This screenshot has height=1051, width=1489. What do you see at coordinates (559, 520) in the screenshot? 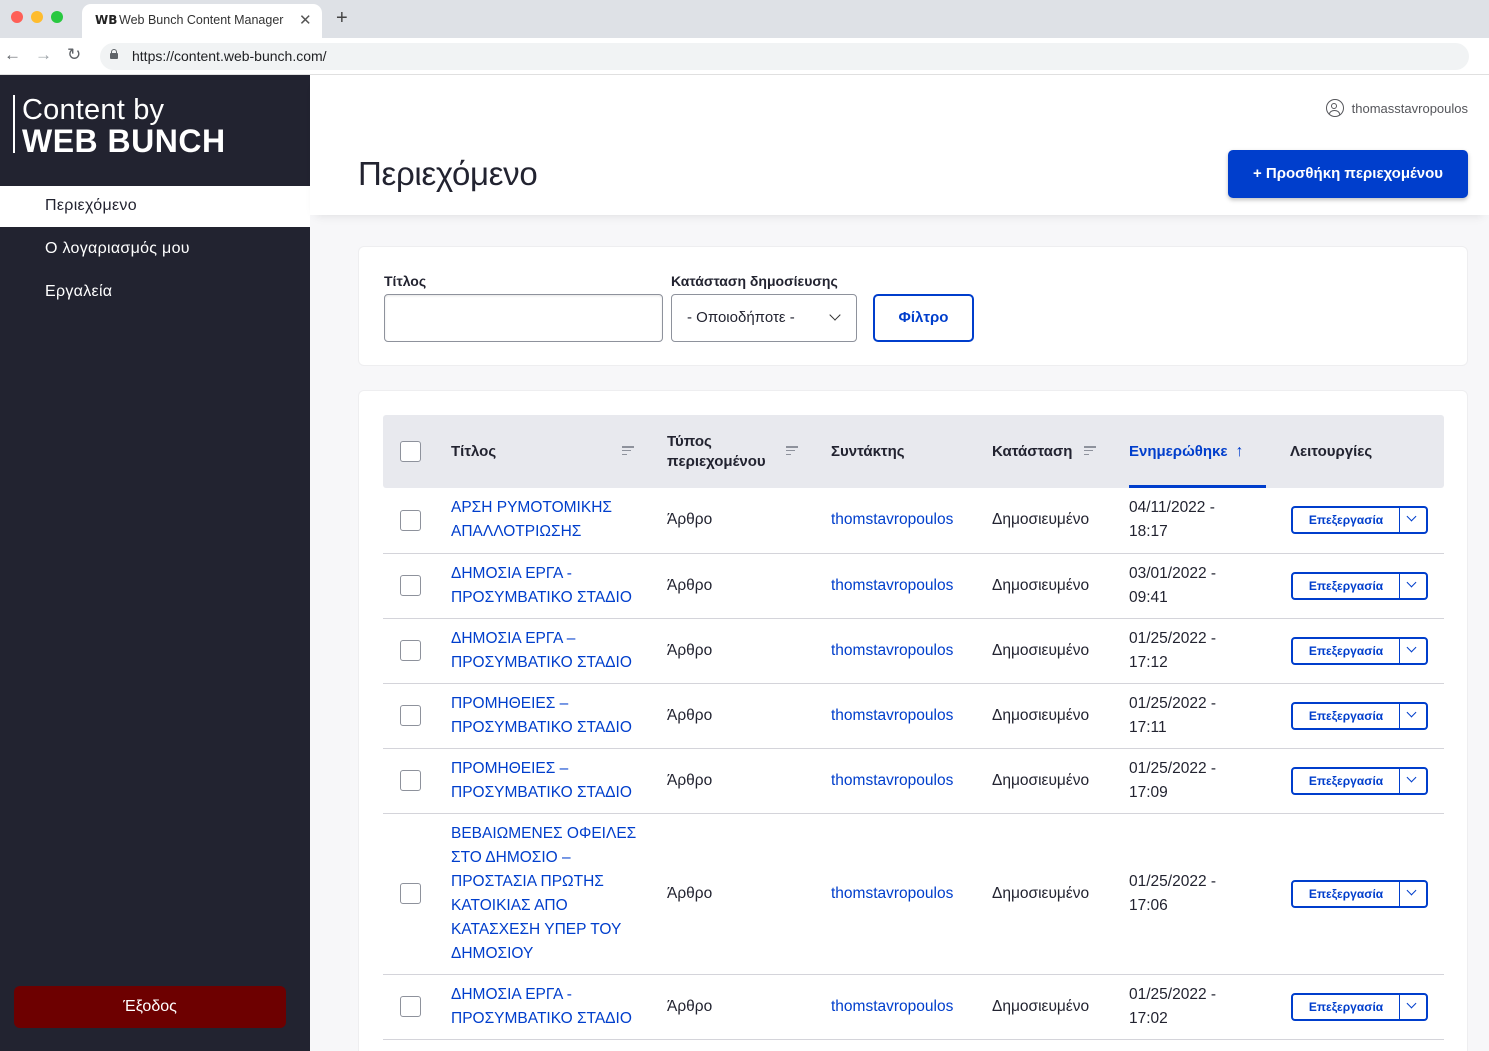
I see `row-title-link: ΑΡΣΗ ΡΥΜΟΤΟΜΙΚΗΣ ΑΠΑΛΛΟΤΡΙΩΣΗΣ` at bounding box center [559, 520].